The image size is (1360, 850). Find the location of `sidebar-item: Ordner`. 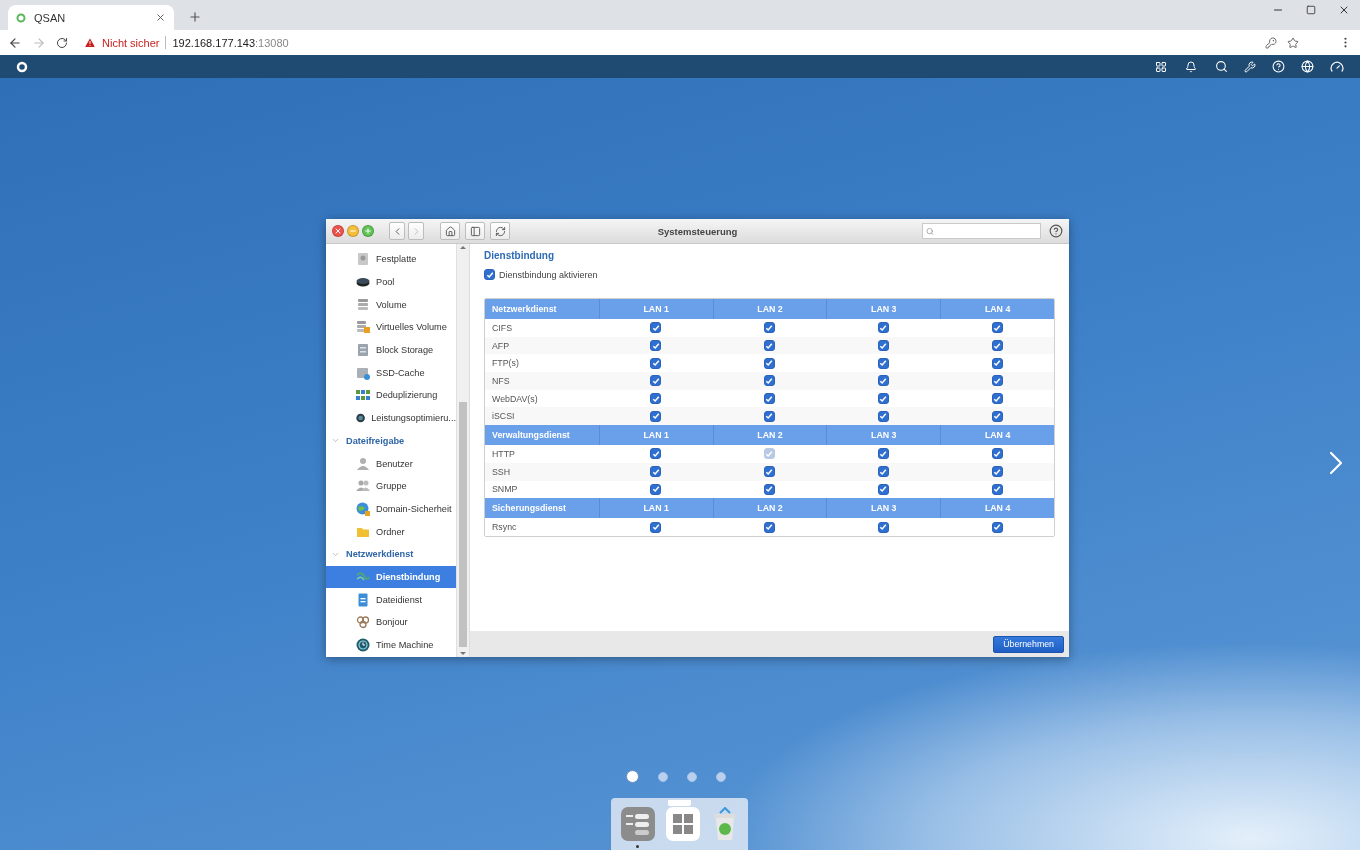

sidebar-item: Ordner is located at coordinates (391, 531).